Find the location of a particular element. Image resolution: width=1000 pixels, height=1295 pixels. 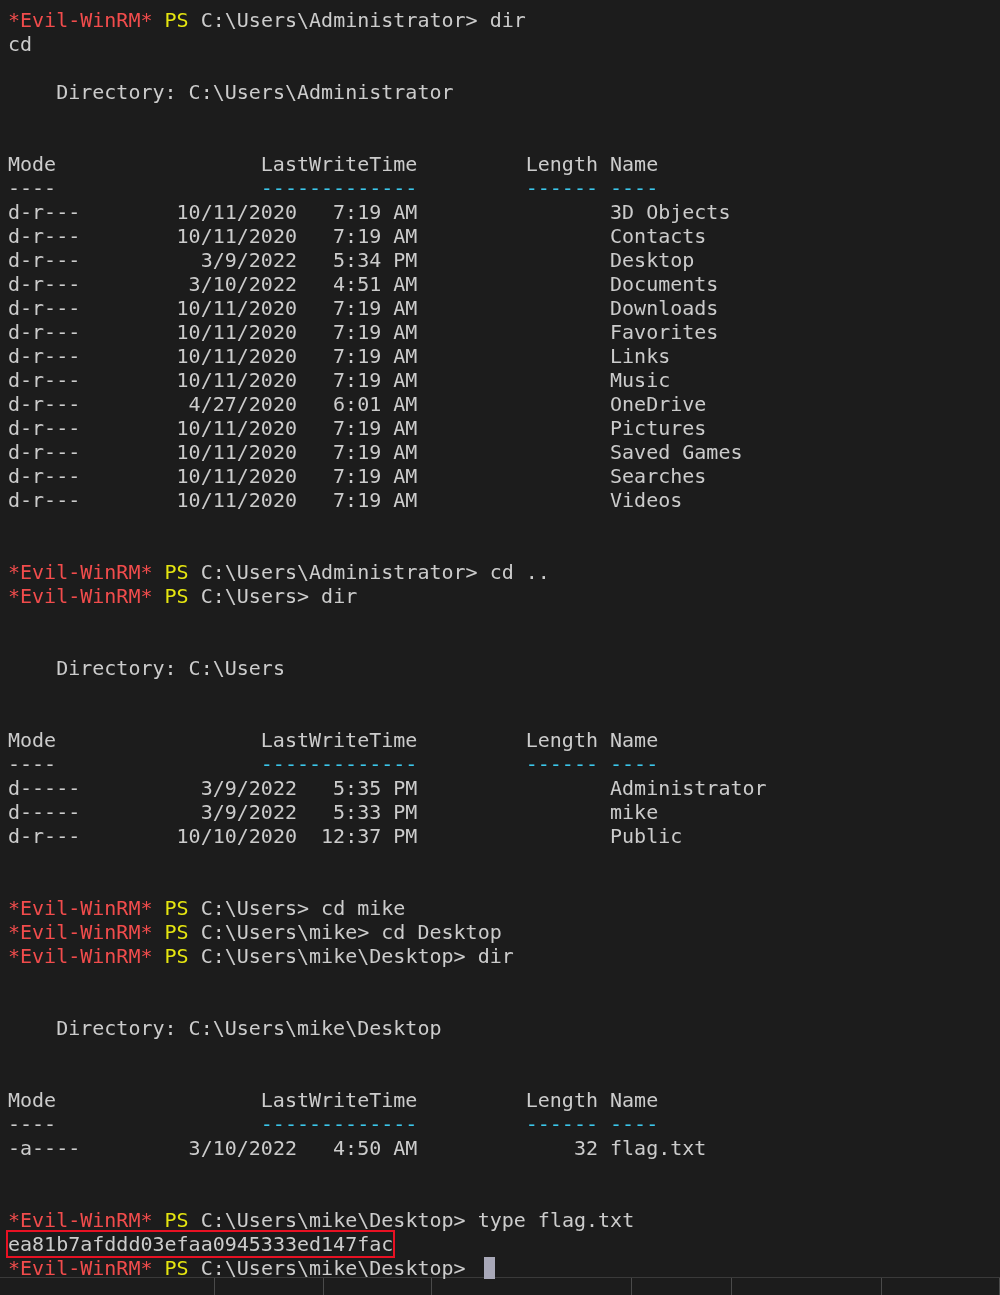

table-cell: Downloads is located at coordinates (664, 308).